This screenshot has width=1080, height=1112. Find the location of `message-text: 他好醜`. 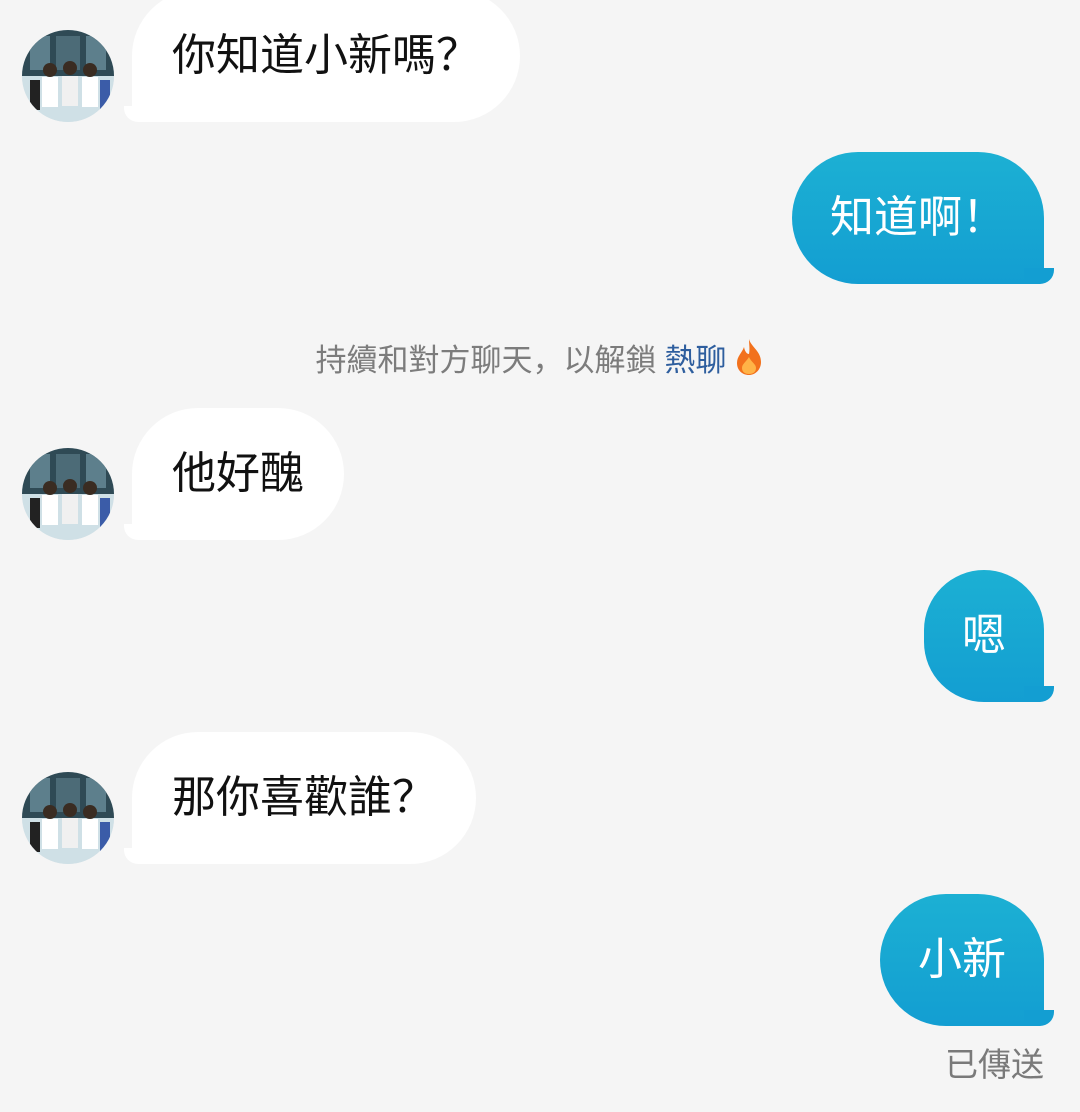

message-text: 他好醜 is located at coordinates (238, 473).